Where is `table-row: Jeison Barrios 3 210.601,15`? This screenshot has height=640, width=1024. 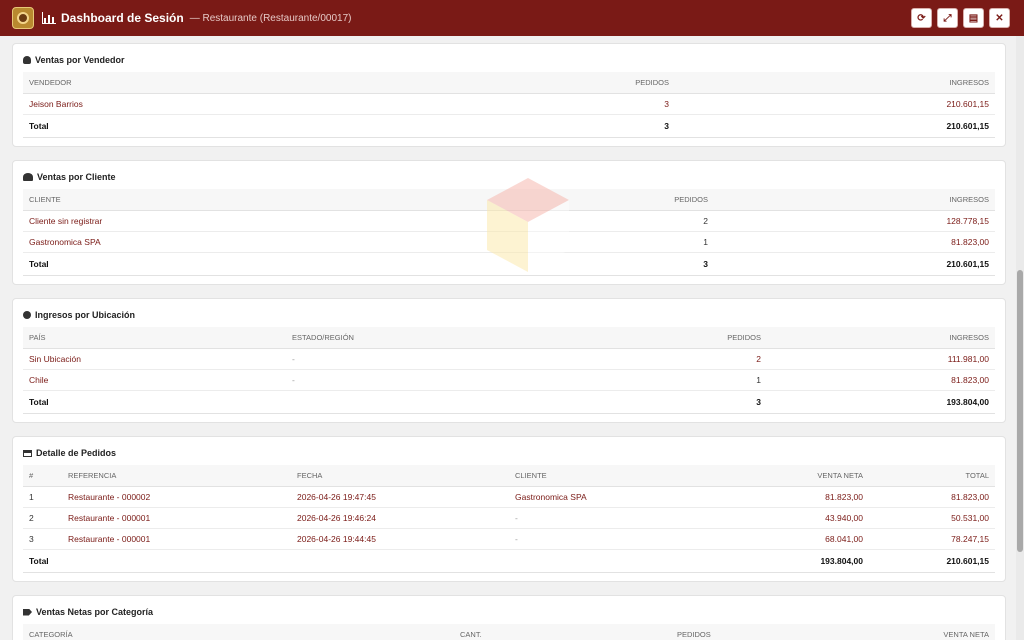
table-row: Jeison Barrios 3 210.601,15 is located at coordinates (509, 104).